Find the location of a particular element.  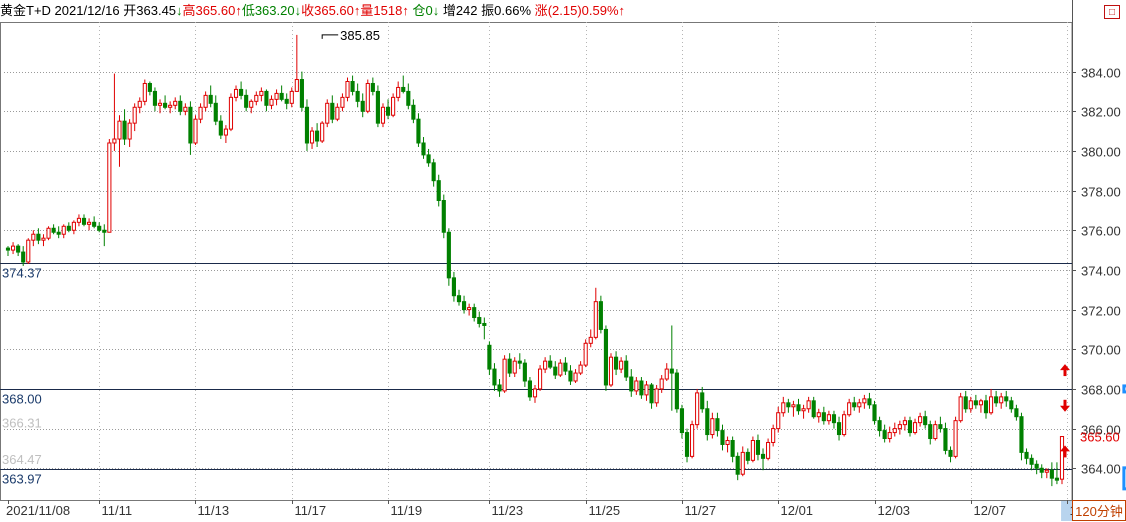

arrow-down-icon is located at coordinates (1065, 408).